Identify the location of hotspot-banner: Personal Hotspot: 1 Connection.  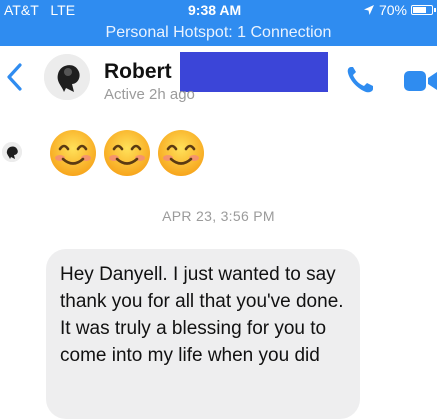
(218, 33).